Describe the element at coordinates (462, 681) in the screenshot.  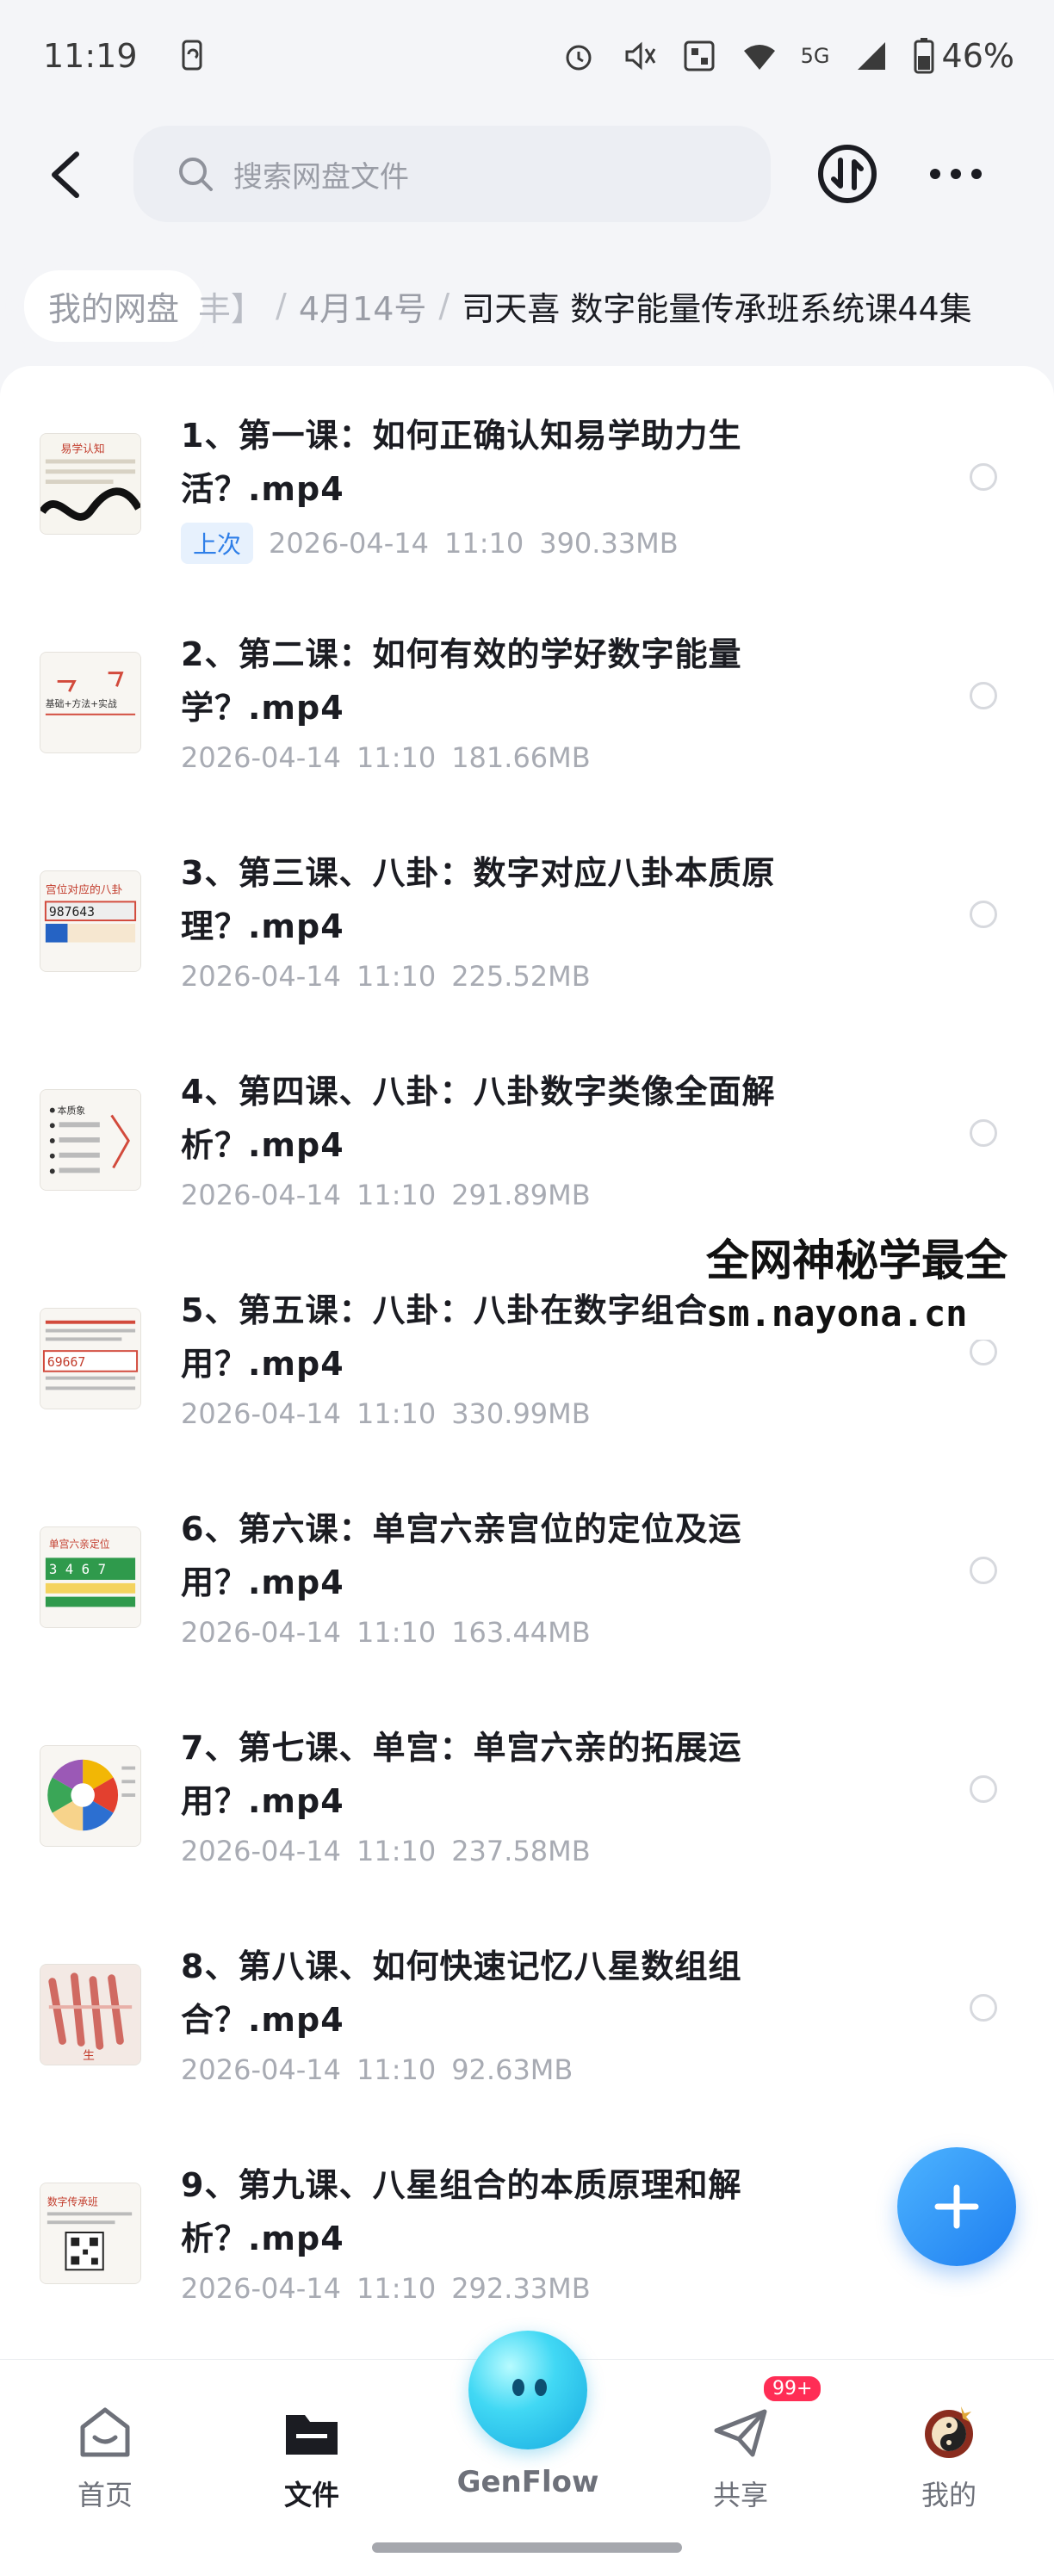
I see `file-title: 2、第二课：如何有效的学好数字能量学？.mp4` at that location.